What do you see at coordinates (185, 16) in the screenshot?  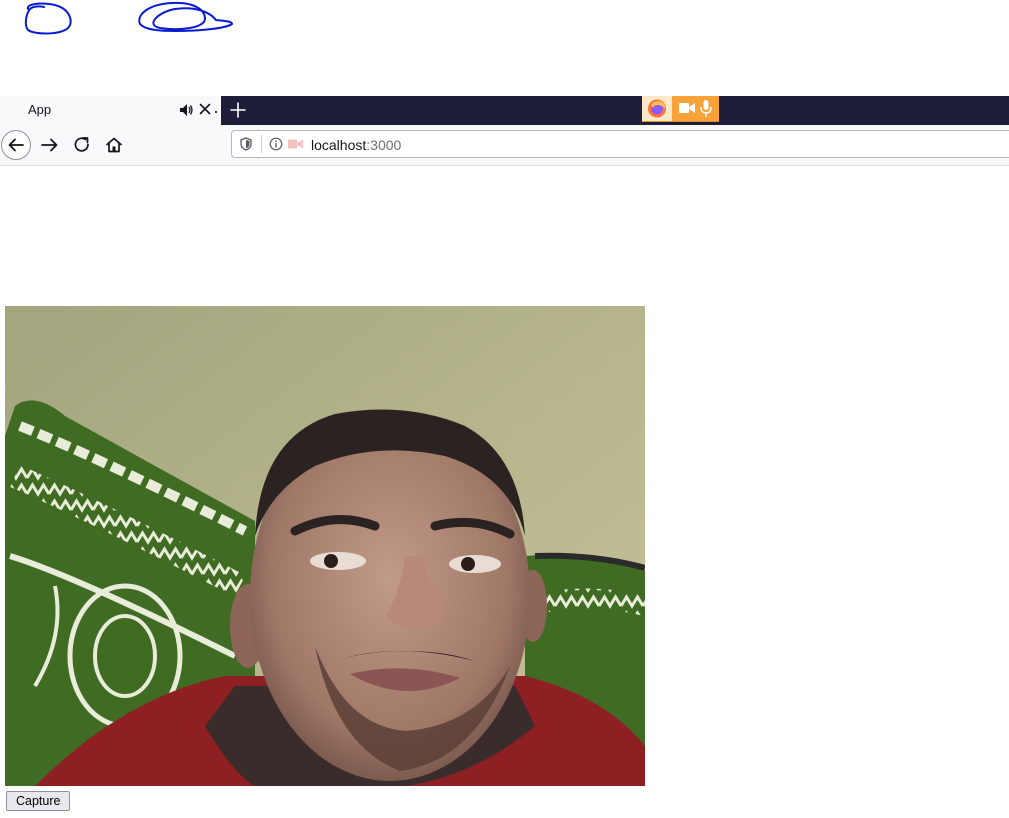 I see `scribble-loop-right` at bounding box center [185, 16].